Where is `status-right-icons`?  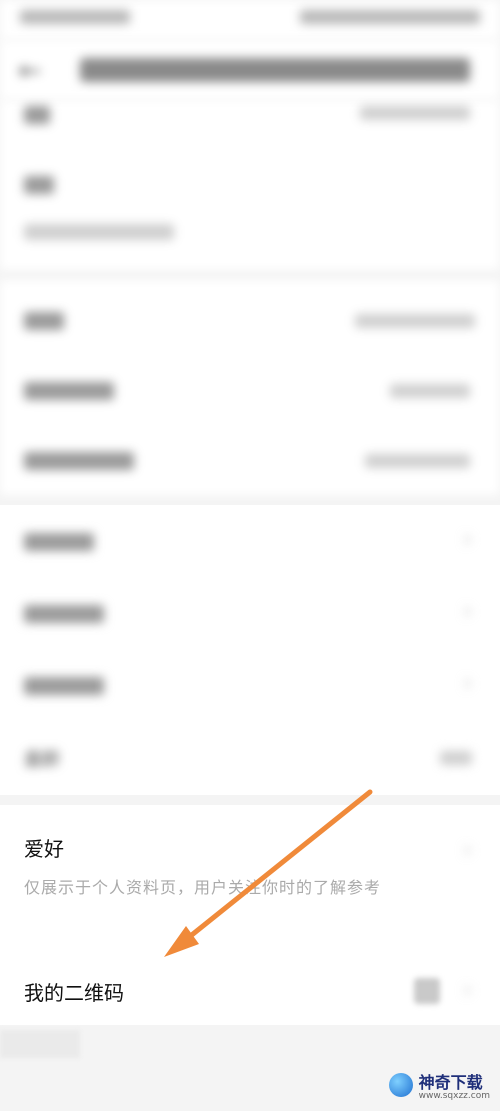 status-right-icons is located at coordinates (390, 17).